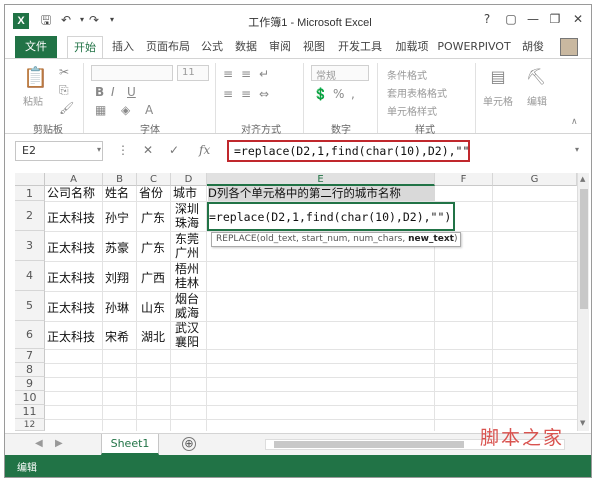 This screenshot has height=483, width=598. I want to click on align-middle-icon: ≡, so click(246, 74).